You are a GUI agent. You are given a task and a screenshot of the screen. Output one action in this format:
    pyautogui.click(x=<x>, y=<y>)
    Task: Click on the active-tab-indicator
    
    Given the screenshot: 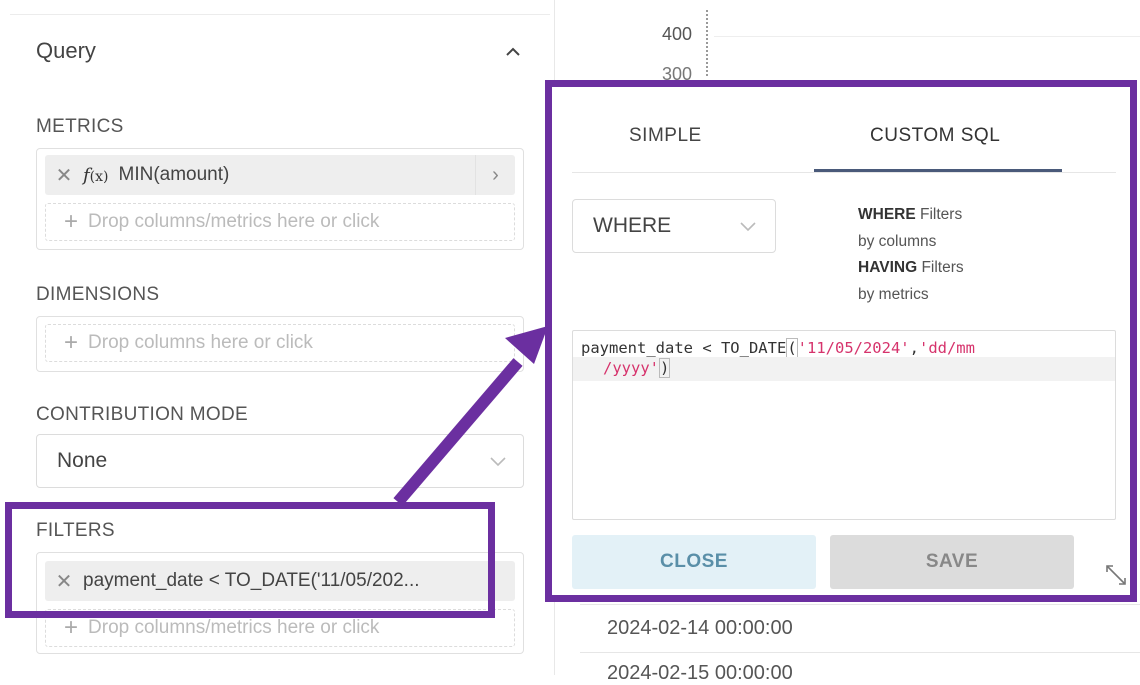 What is the action you would take?
    pyautogui.click(x=938, y=170)
    